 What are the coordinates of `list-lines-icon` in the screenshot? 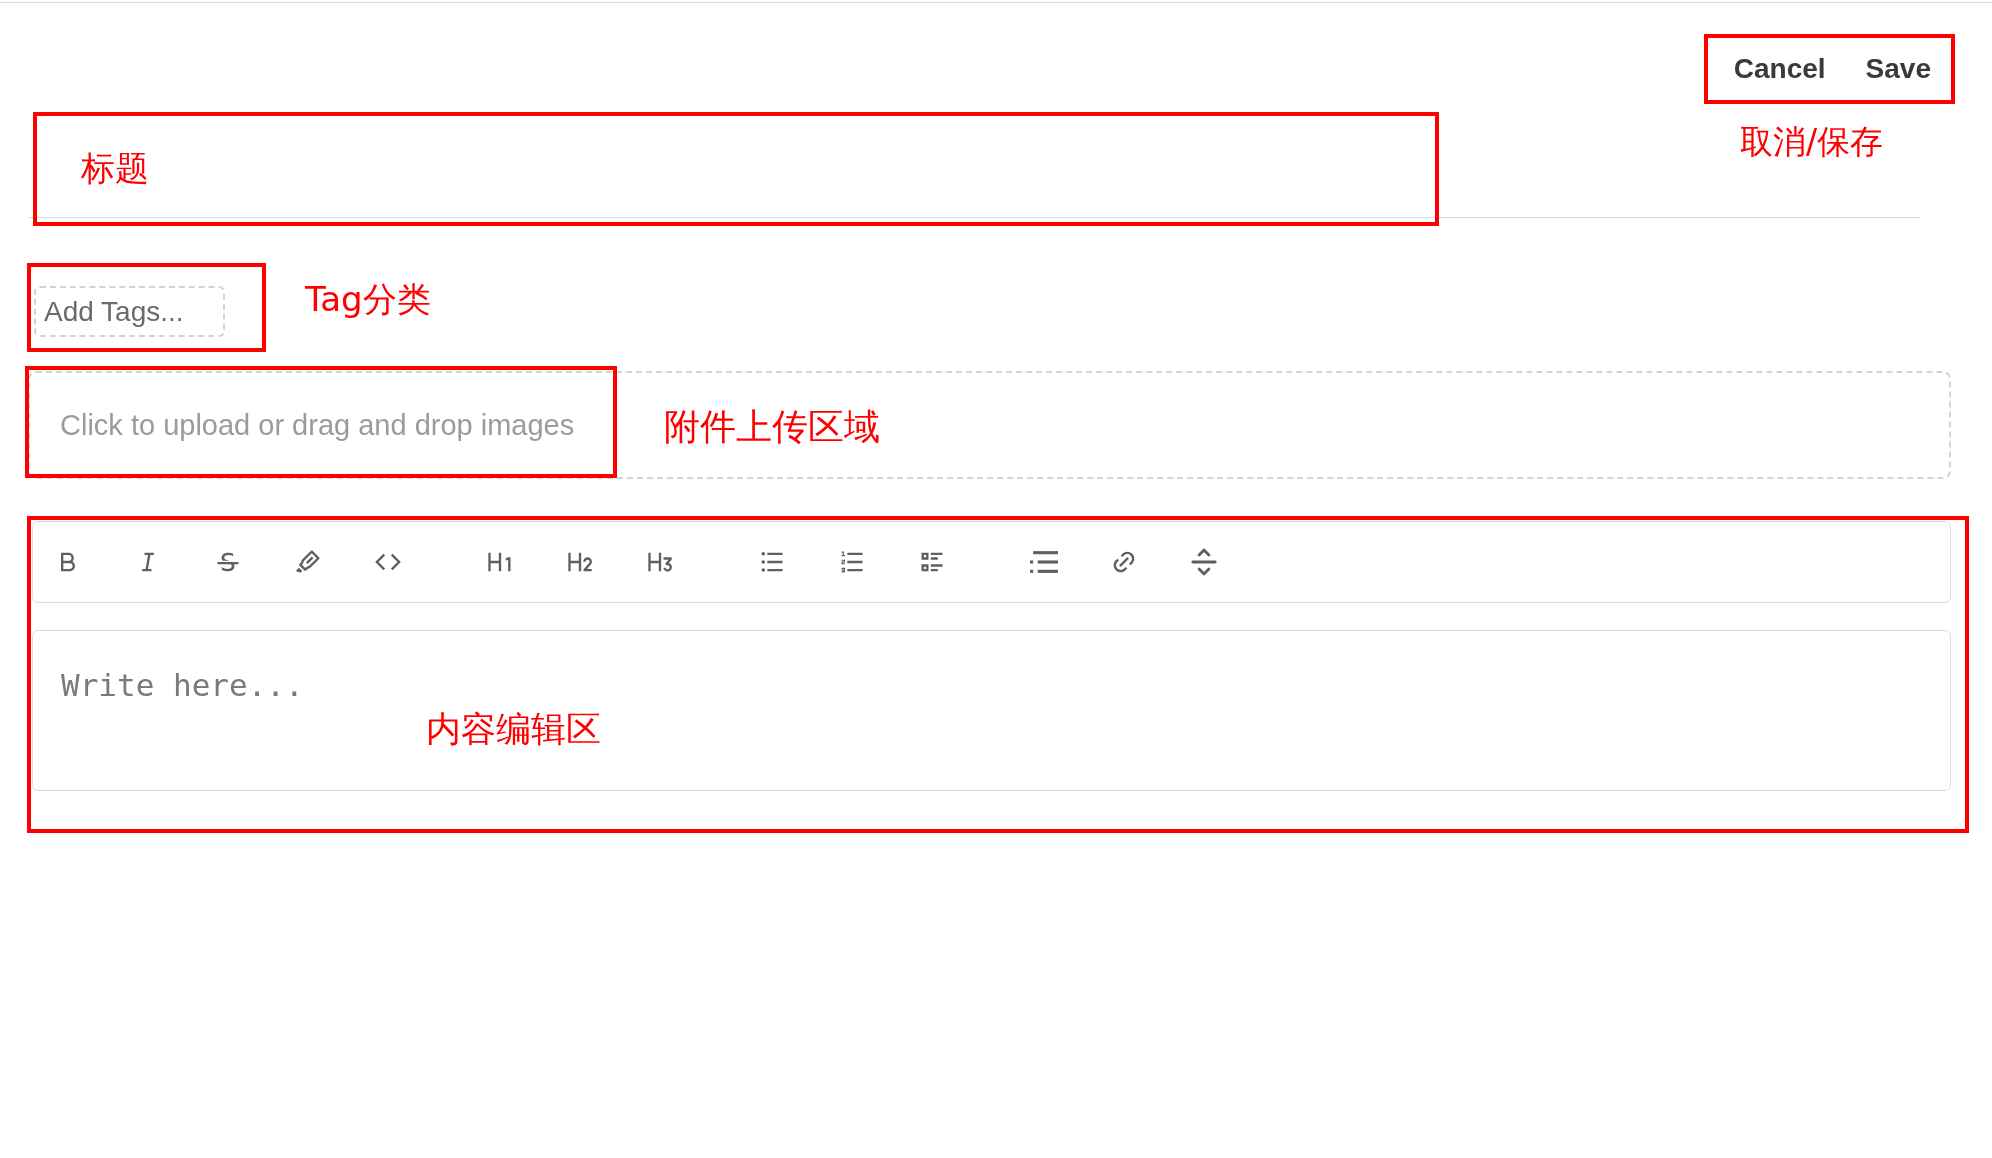 It's located at (1044, 562).